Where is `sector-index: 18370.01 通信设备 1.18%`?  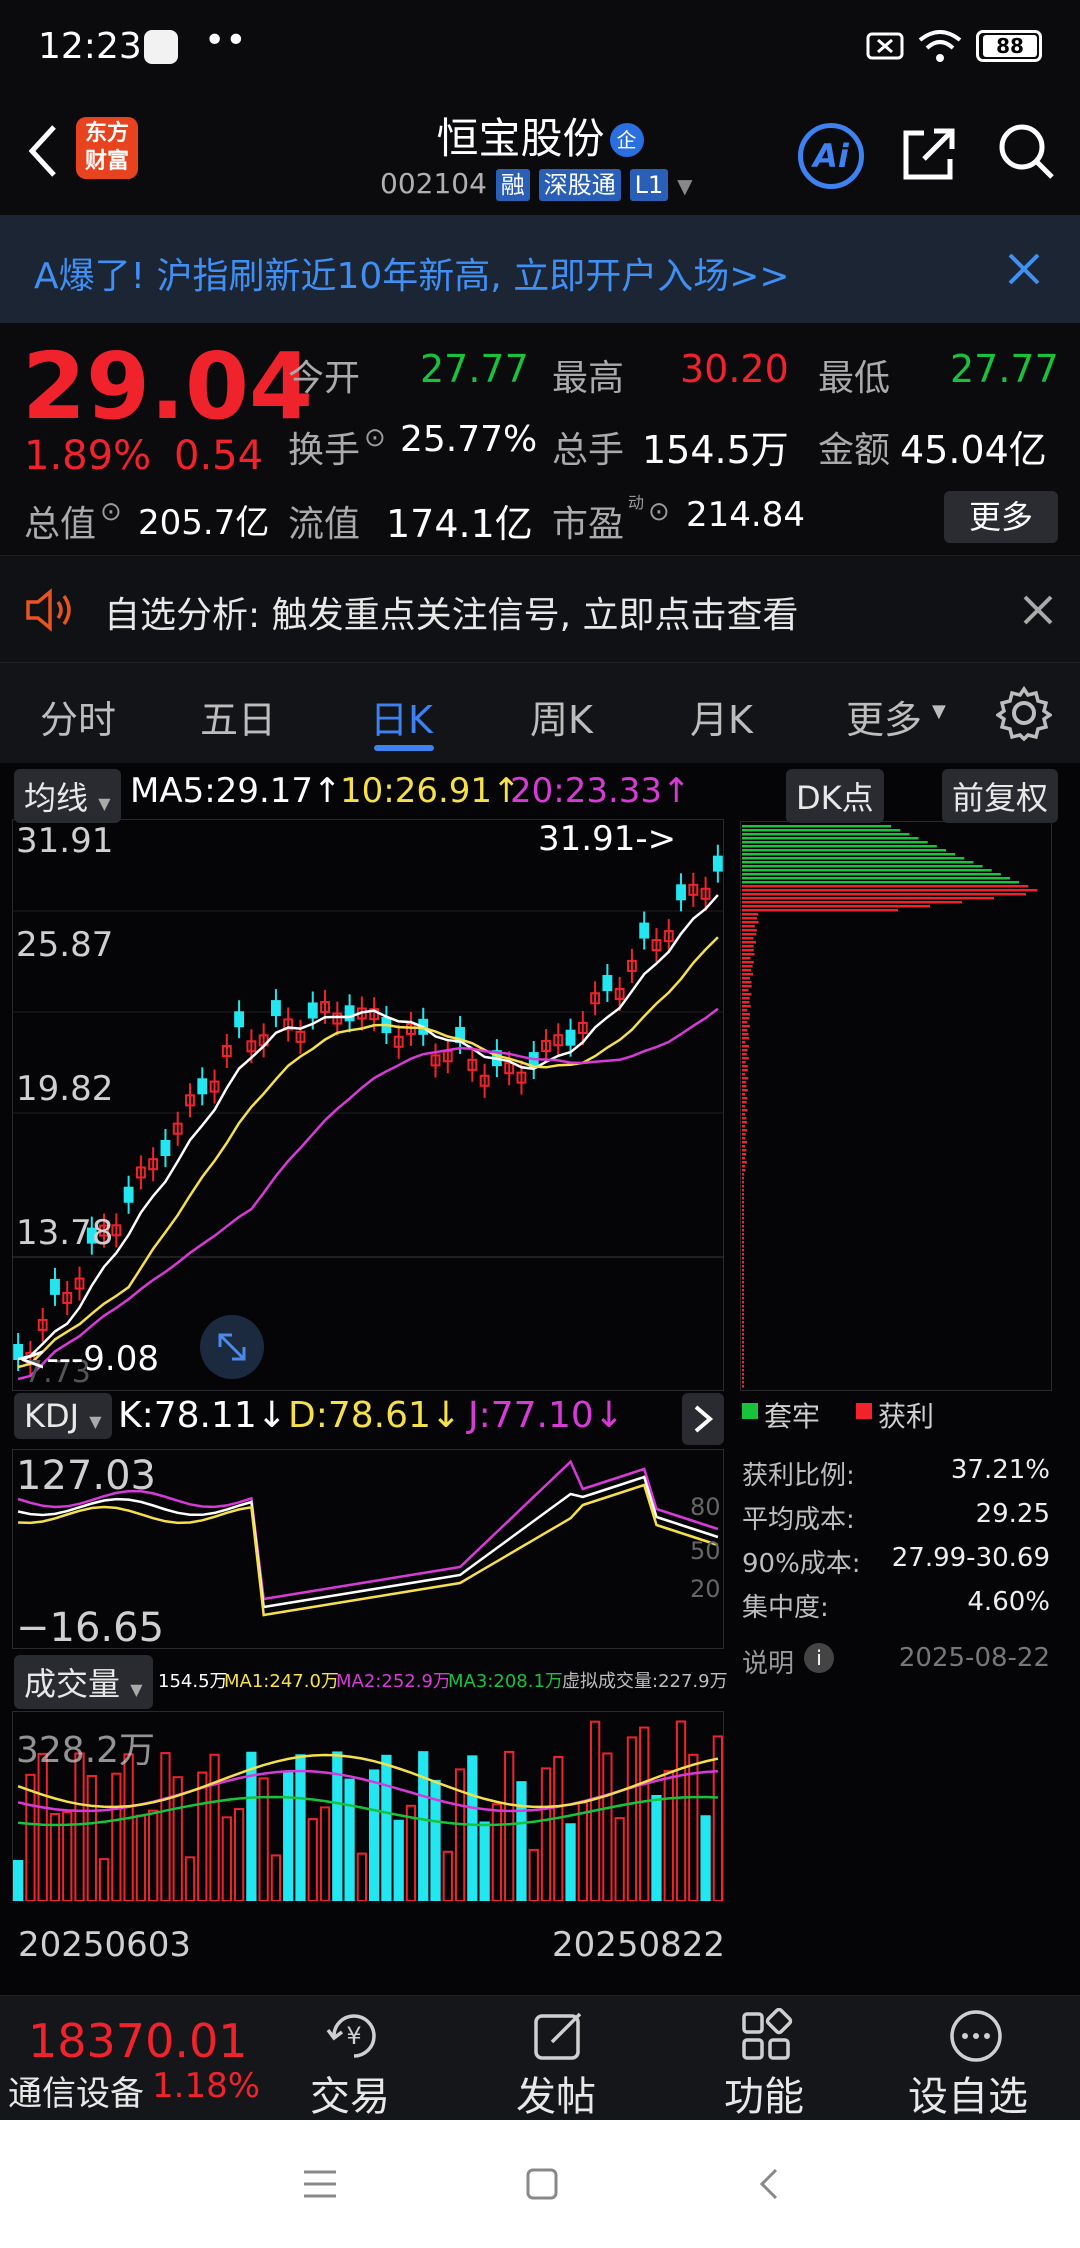
sector-index: 18370.01 通信设备 1.18% is located at coordinates (131, 2058).